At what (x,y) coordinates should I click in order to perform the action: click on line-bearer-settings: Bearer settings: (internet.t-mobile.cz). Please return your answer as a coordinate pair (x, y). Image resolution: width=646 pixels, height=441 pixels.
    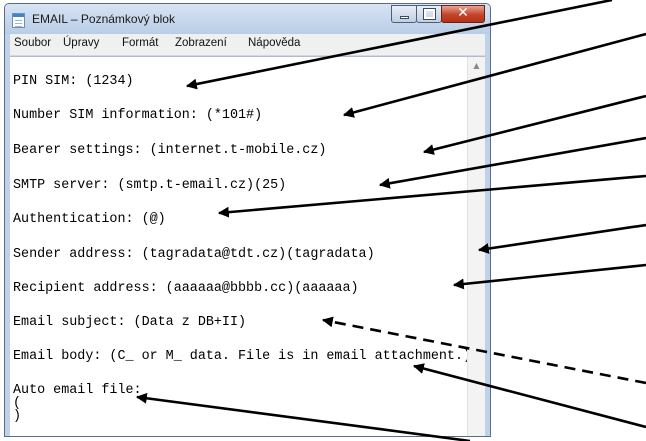
    Looking at the image, I should click on (170, 150).